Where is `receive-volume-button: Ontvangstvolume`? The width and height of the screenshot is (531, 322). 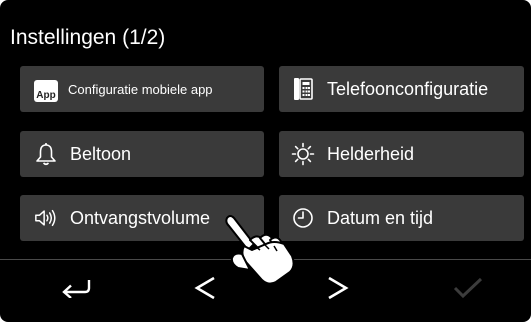
receive-volume-button: Ontvangstvolume is located at coordinates (142, 218).